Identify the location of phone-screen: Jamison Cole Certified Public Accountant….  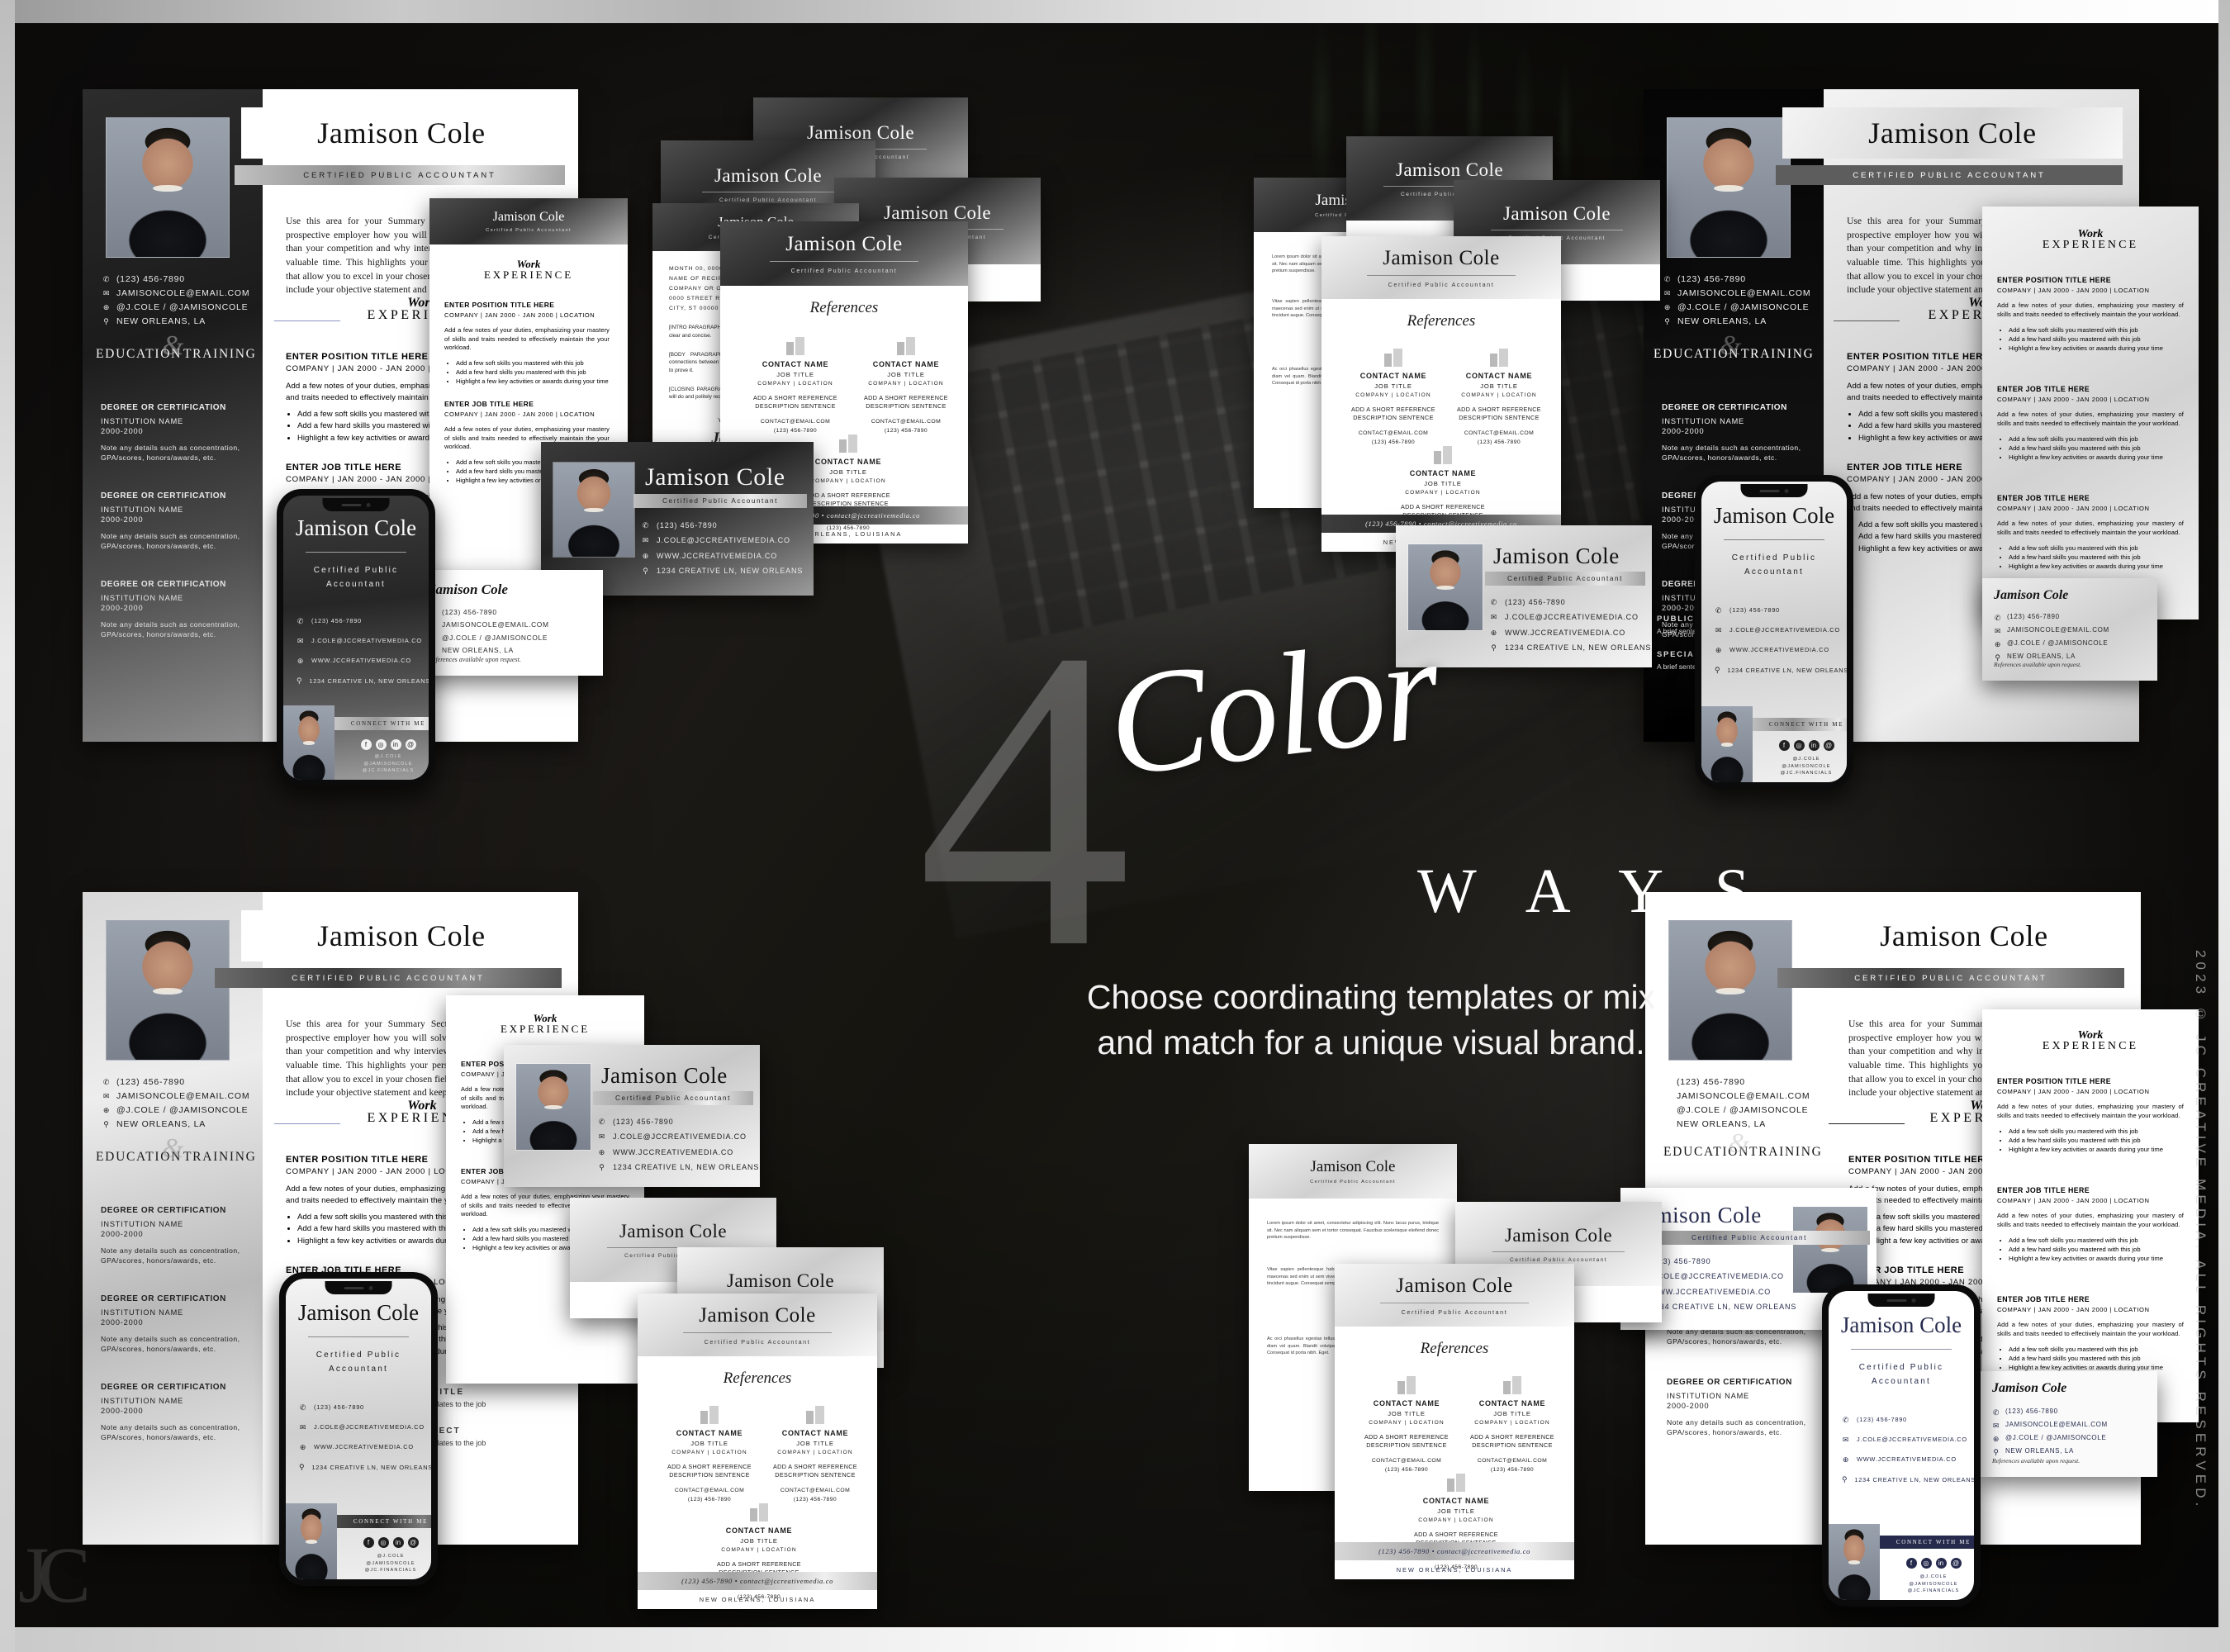
(358, 1429).